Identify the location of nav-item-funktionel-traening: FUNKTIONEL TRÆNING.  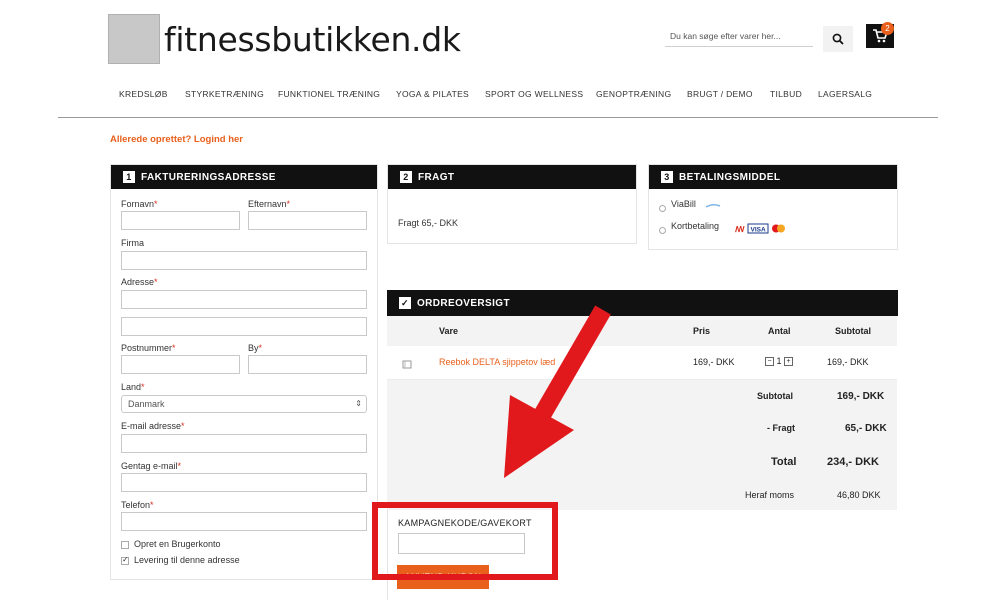
(337, 94).